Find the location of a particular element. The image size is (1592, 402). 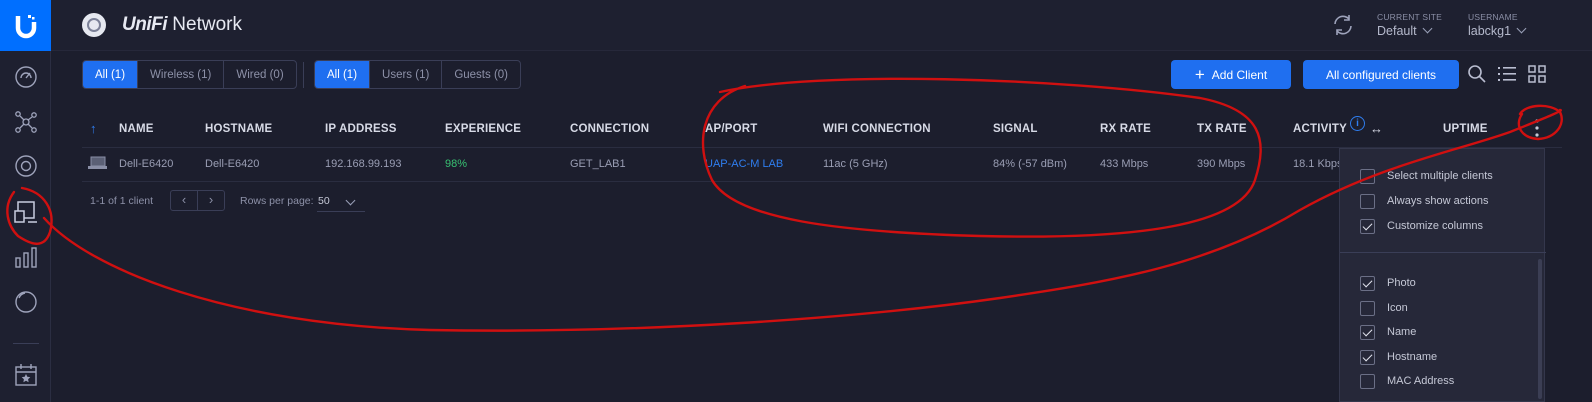

menu-item-label: Select multiple clients is located at coordinates (1440, 176).